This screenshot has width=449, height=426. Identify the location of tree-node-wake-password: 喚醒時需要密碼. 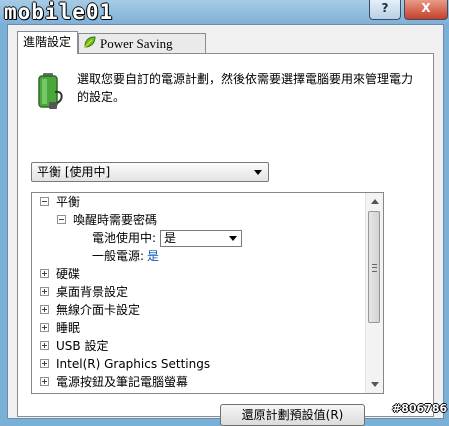
(107, 220).